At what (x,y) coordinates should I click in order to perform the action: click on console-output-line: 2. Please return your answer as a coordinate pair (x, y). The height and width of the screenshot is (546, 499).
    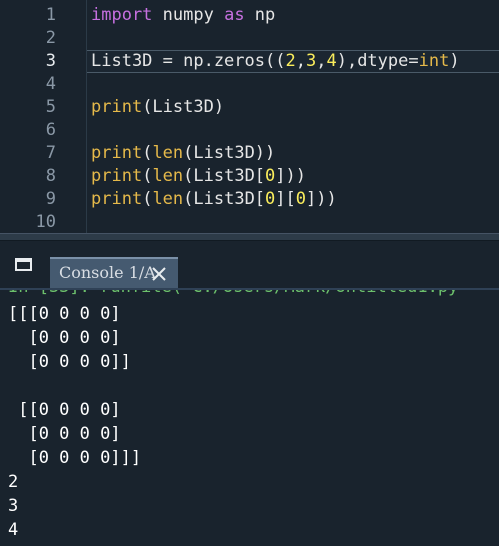
    Looking at the image, I should click on (13, 482).